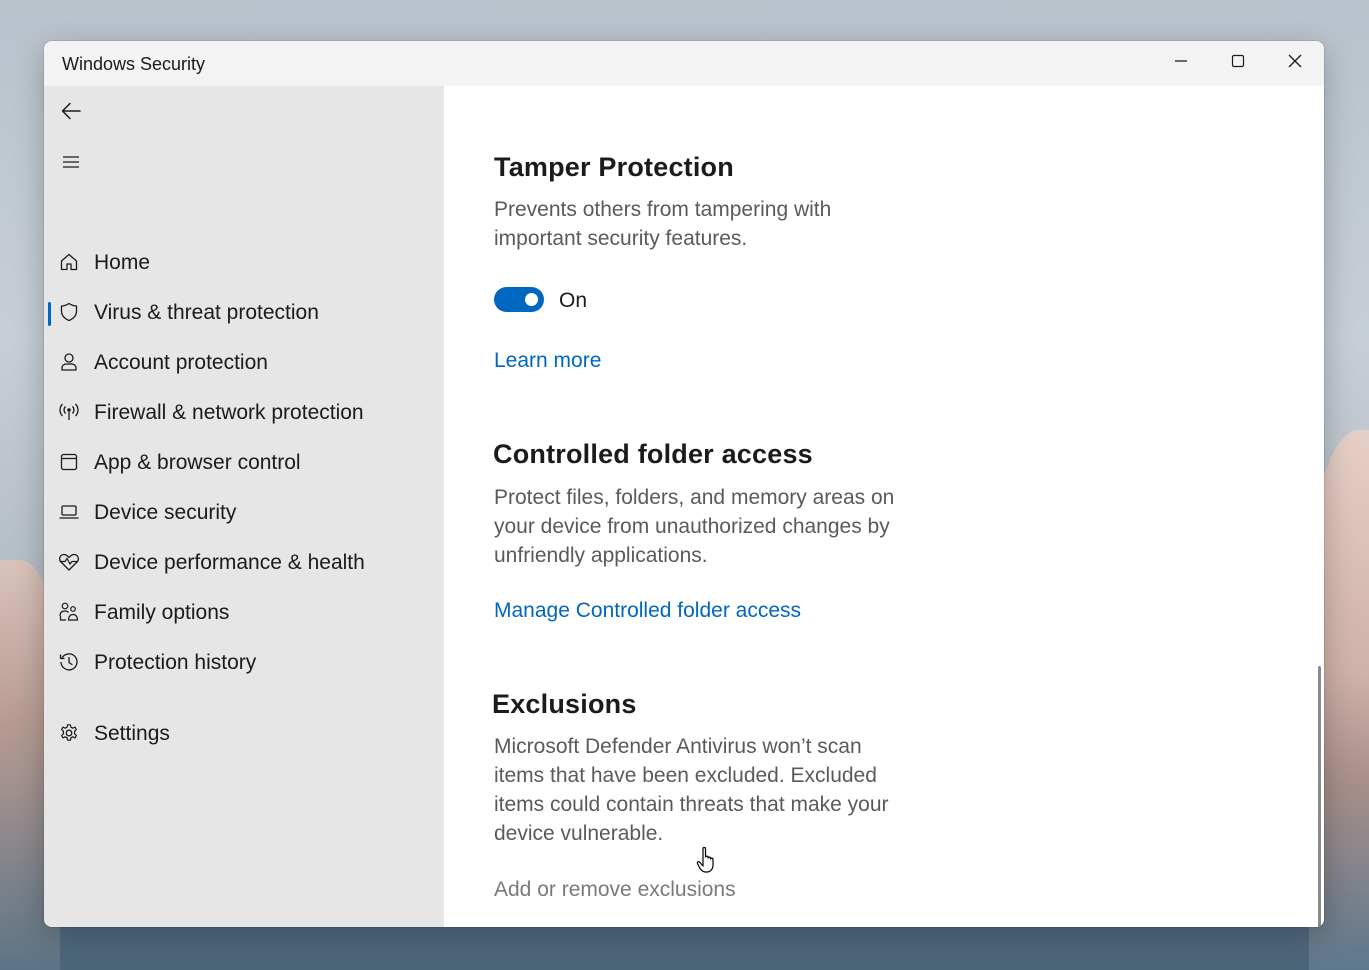  I want to click on sidebar-item-label: Device performance & health, so click(229, 562).